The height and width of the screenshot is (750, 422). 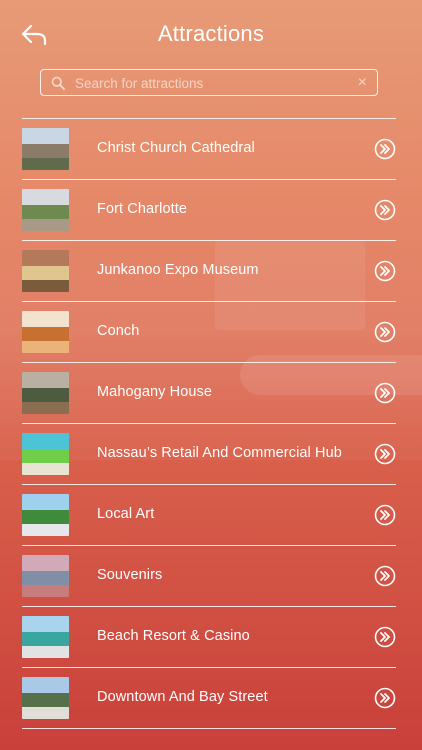 I want to click on attraction-label: Christ Church Cathedral, so click(x=176, y=148).